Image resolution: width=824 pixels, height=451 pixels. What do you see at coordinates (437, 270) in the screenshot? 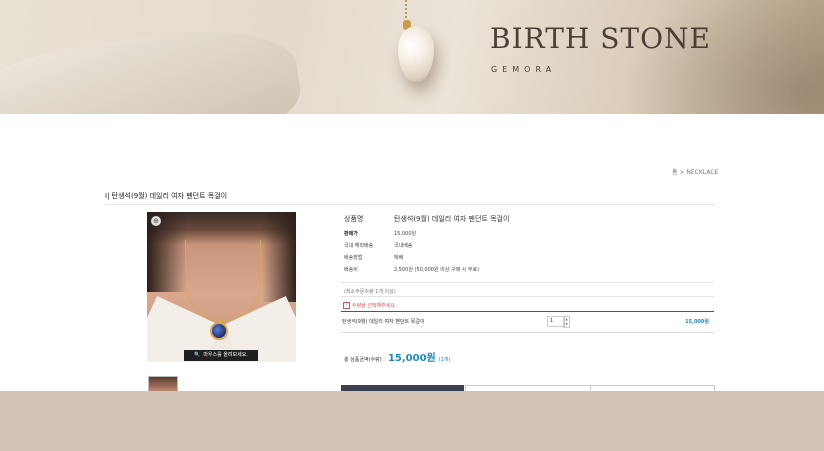
I see `info-value: 2,500원 (50,000원 이상 구매 시 무료)` at bounding box center [437, 270].